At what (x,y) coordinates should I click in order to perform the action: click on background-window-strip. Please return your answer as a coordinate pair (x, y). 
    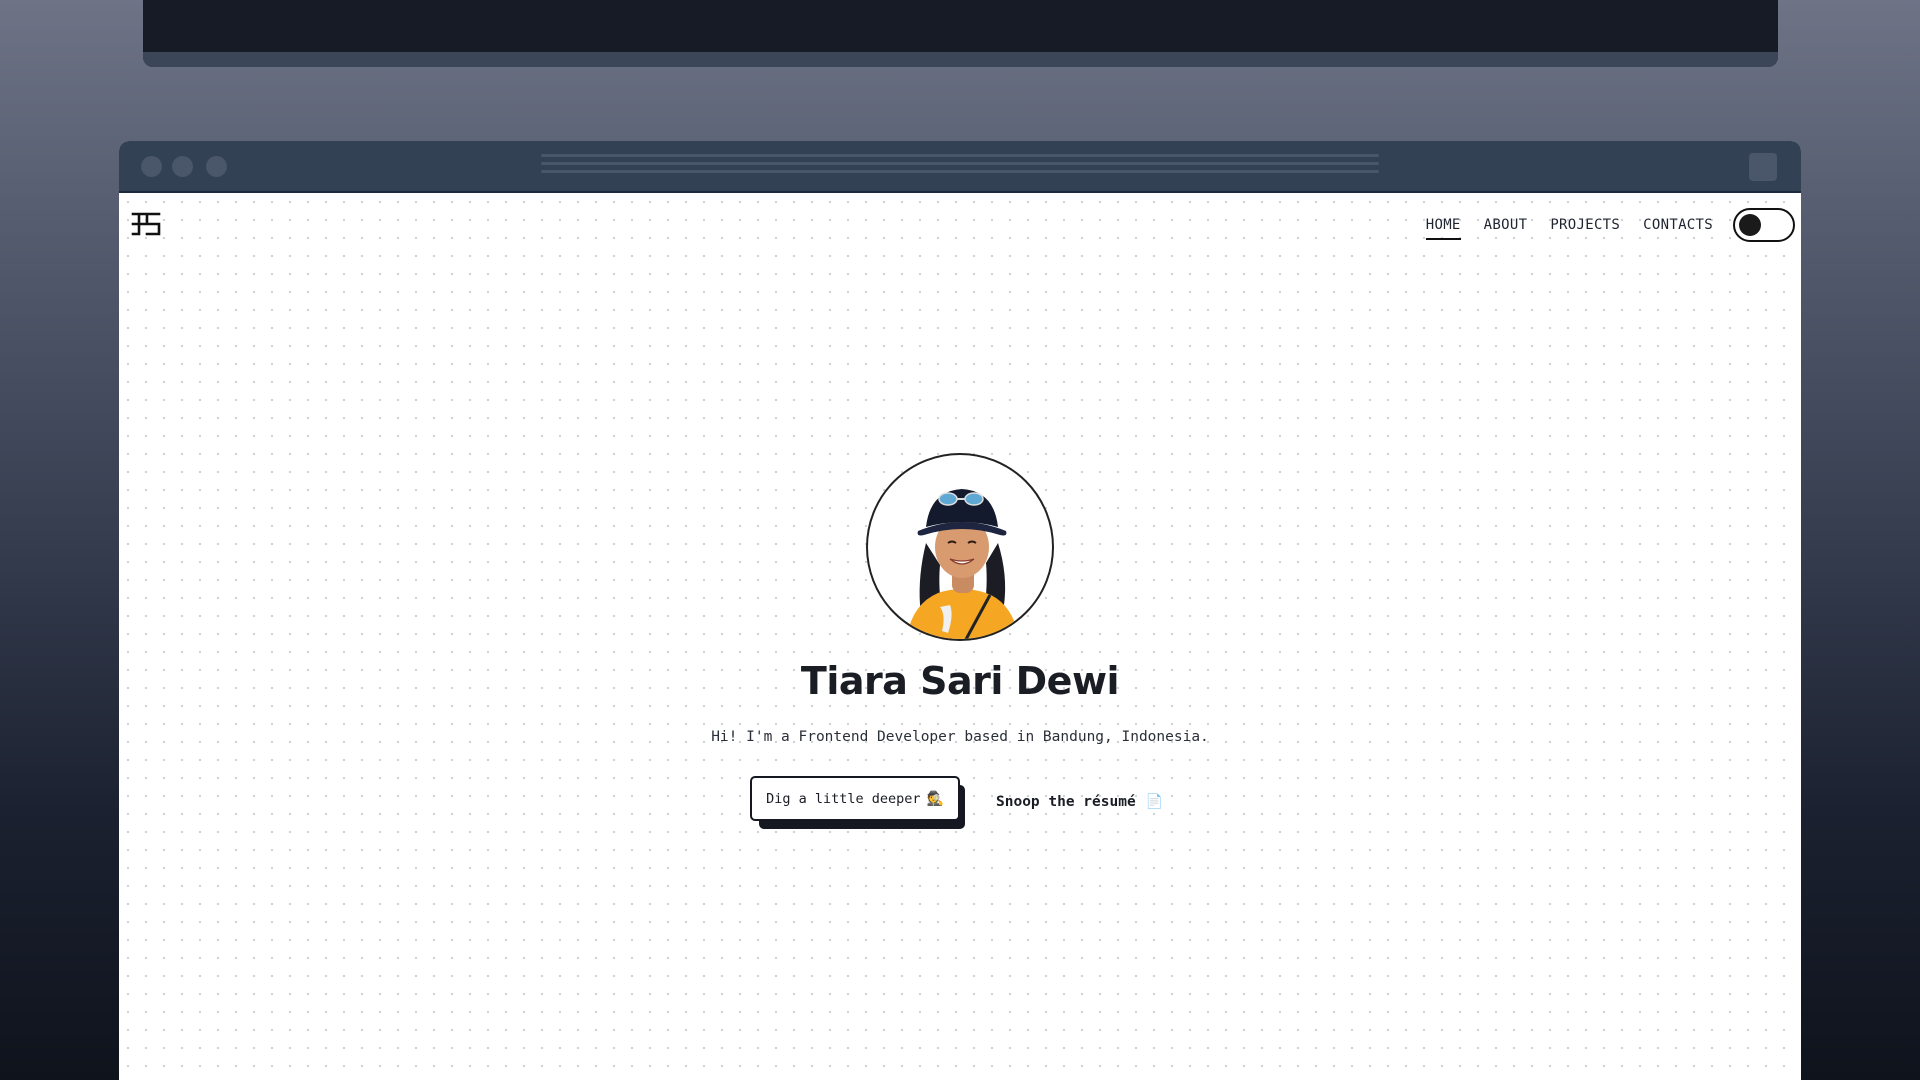
    Looking at the image, I should click on (960, 59).